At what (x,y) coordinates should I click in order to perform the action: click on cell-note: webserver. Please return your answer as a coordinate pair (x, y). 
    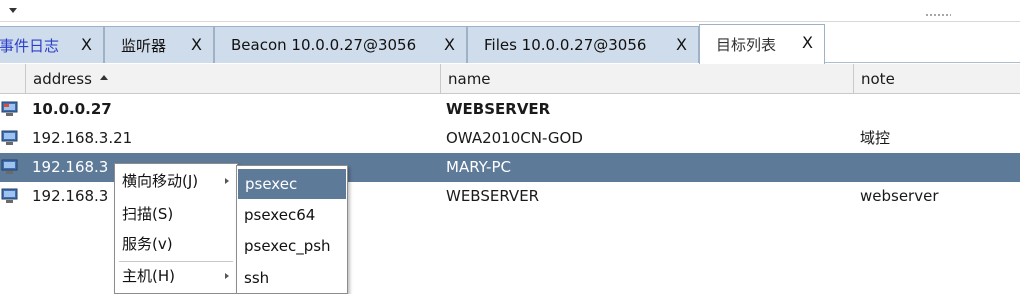
    Looking at the image, I should click on (899, 196).